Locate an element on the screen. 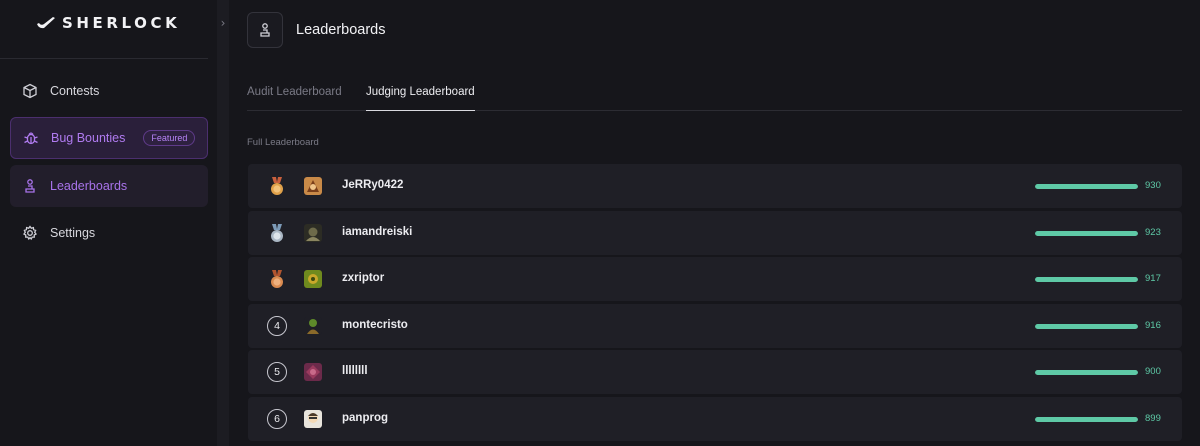 The image size is (1200, 446). sidebar-item-settings: Settings is located at coordinates (109, 233).